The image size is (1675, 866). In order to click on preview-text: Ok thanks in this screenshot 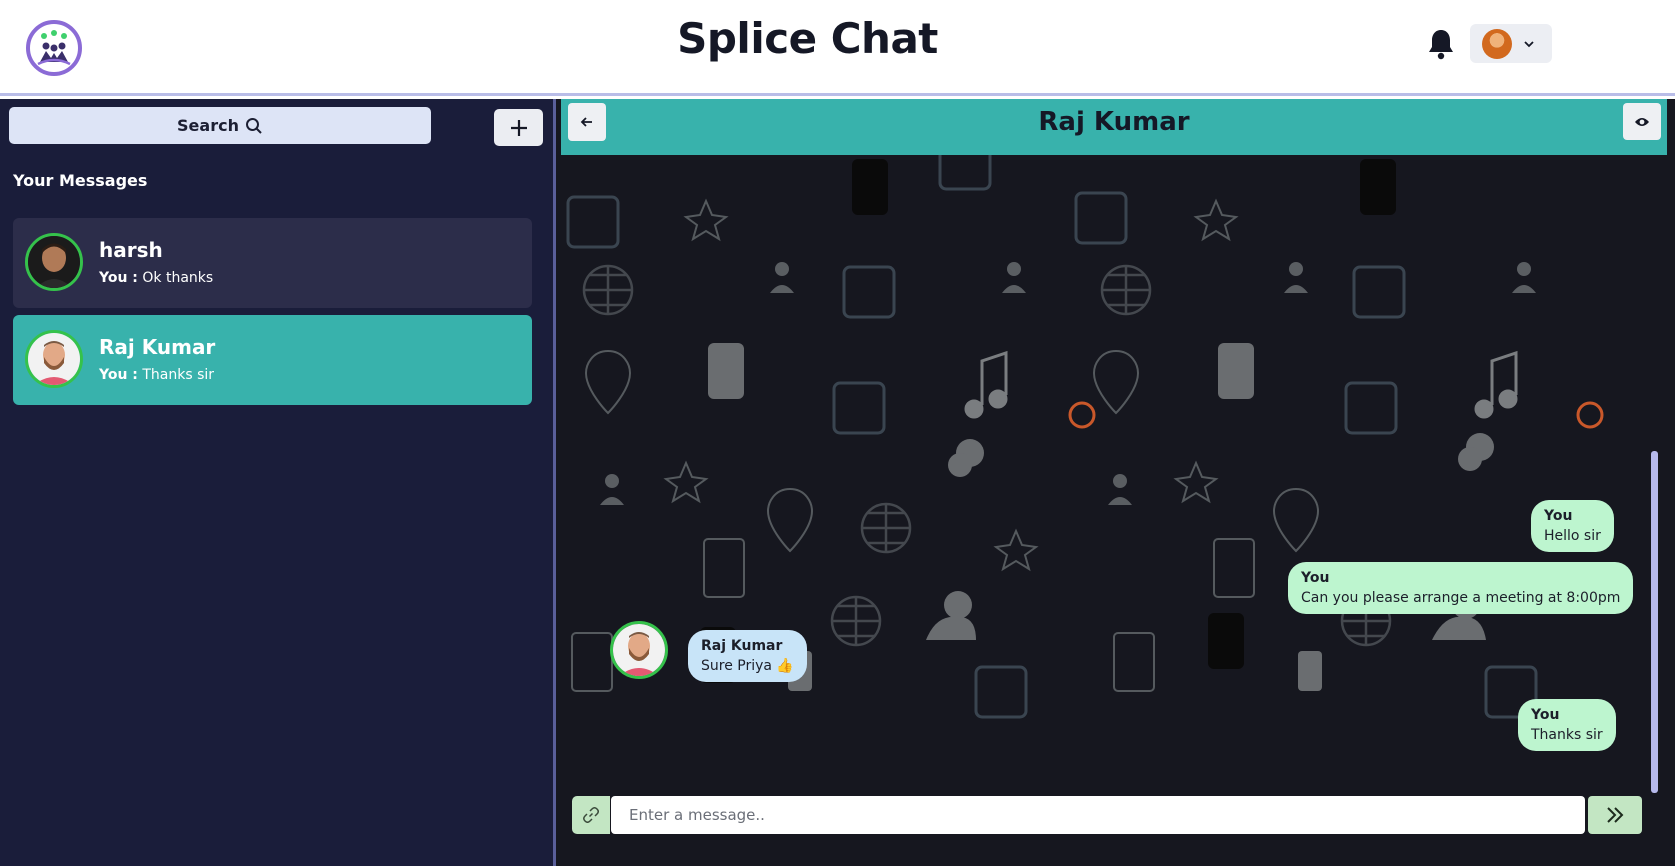, I will do `click(178, 278)`.